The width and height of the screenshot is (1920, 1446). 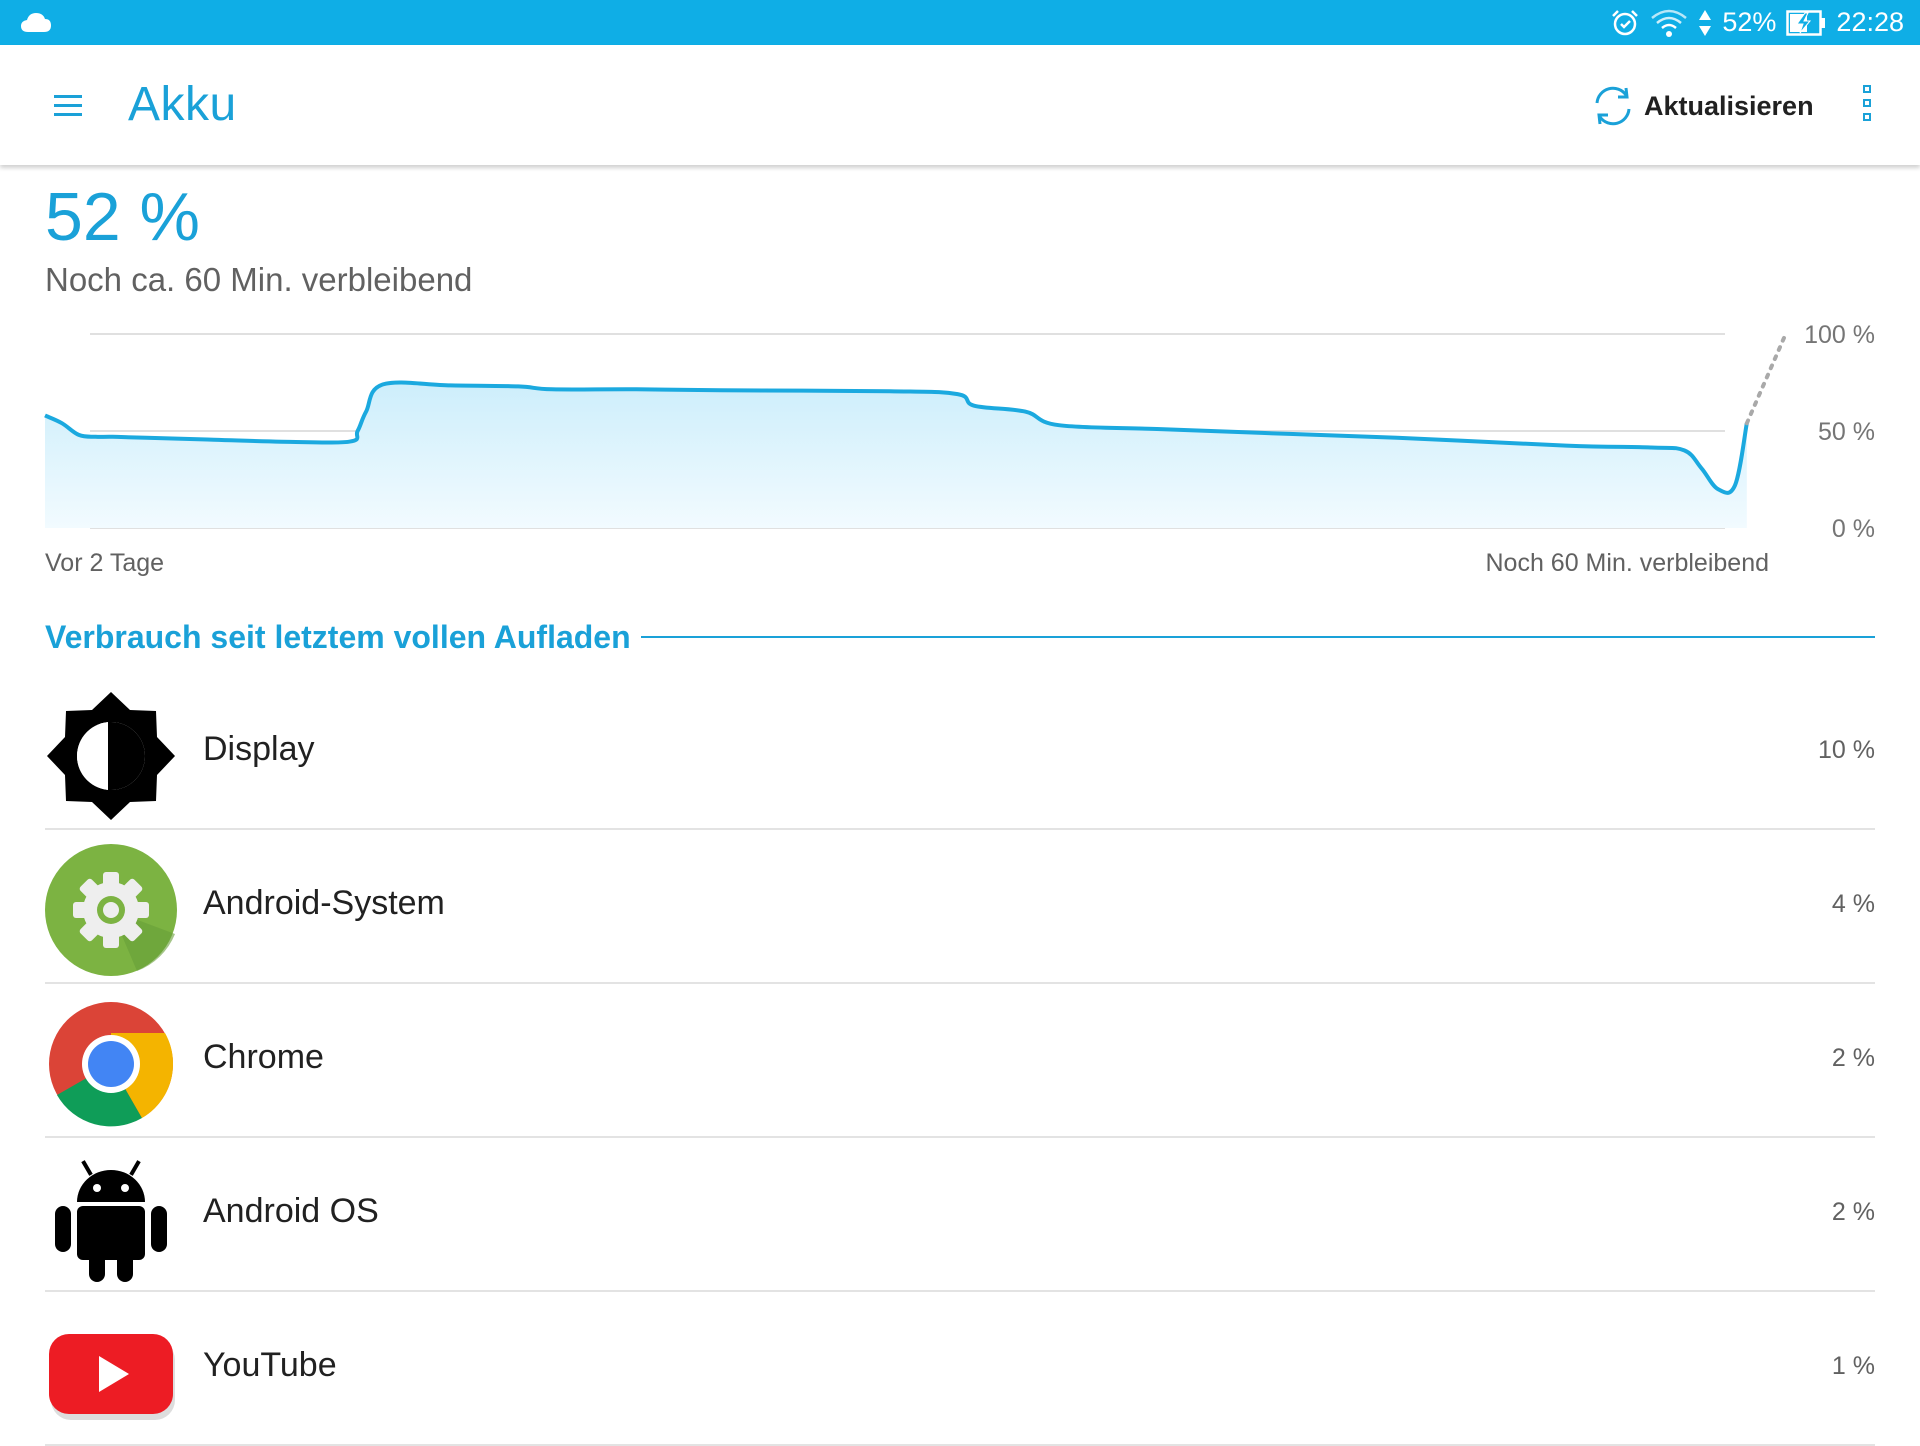 What do you see at coordinates (1846, 750) in the screenshot?
I see `app-percent: 10 %` at bounding box center [1846, 750].